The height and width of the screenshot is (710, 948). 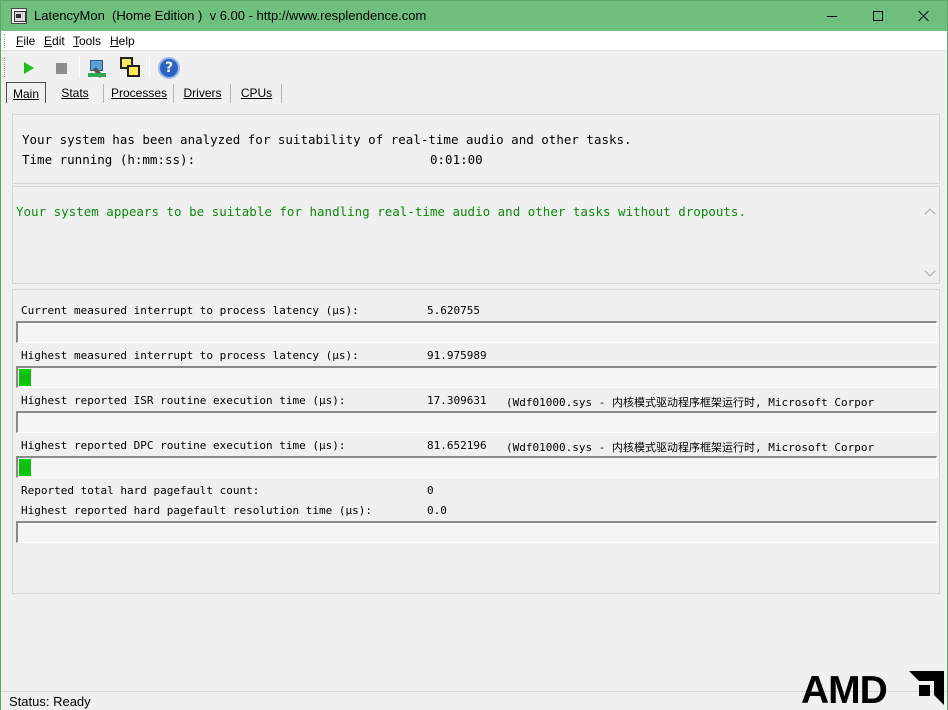 I want to click on tab-stats: Stats, so click(x=75, y=92).